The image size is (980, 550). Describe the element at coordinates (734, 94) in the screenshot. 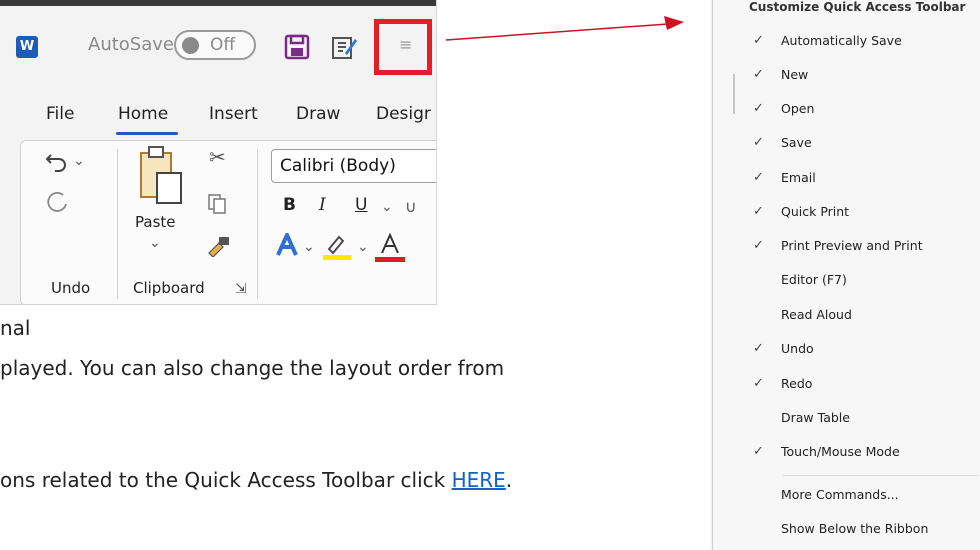

I see `menu-edge-strip` at that location.